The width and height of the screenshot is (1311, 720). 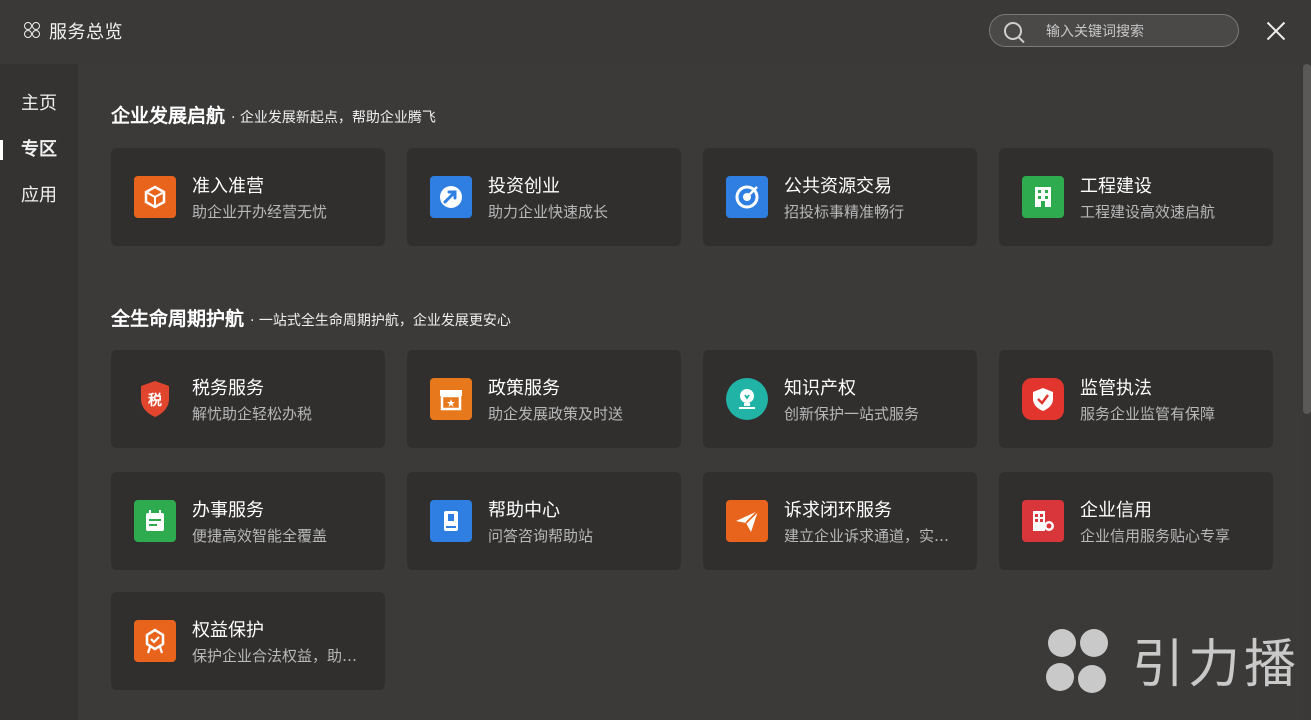 What do you see at coordinates (1276, 31) in the screenshot?
I see `close-button` at bounding box center [1276, 31].